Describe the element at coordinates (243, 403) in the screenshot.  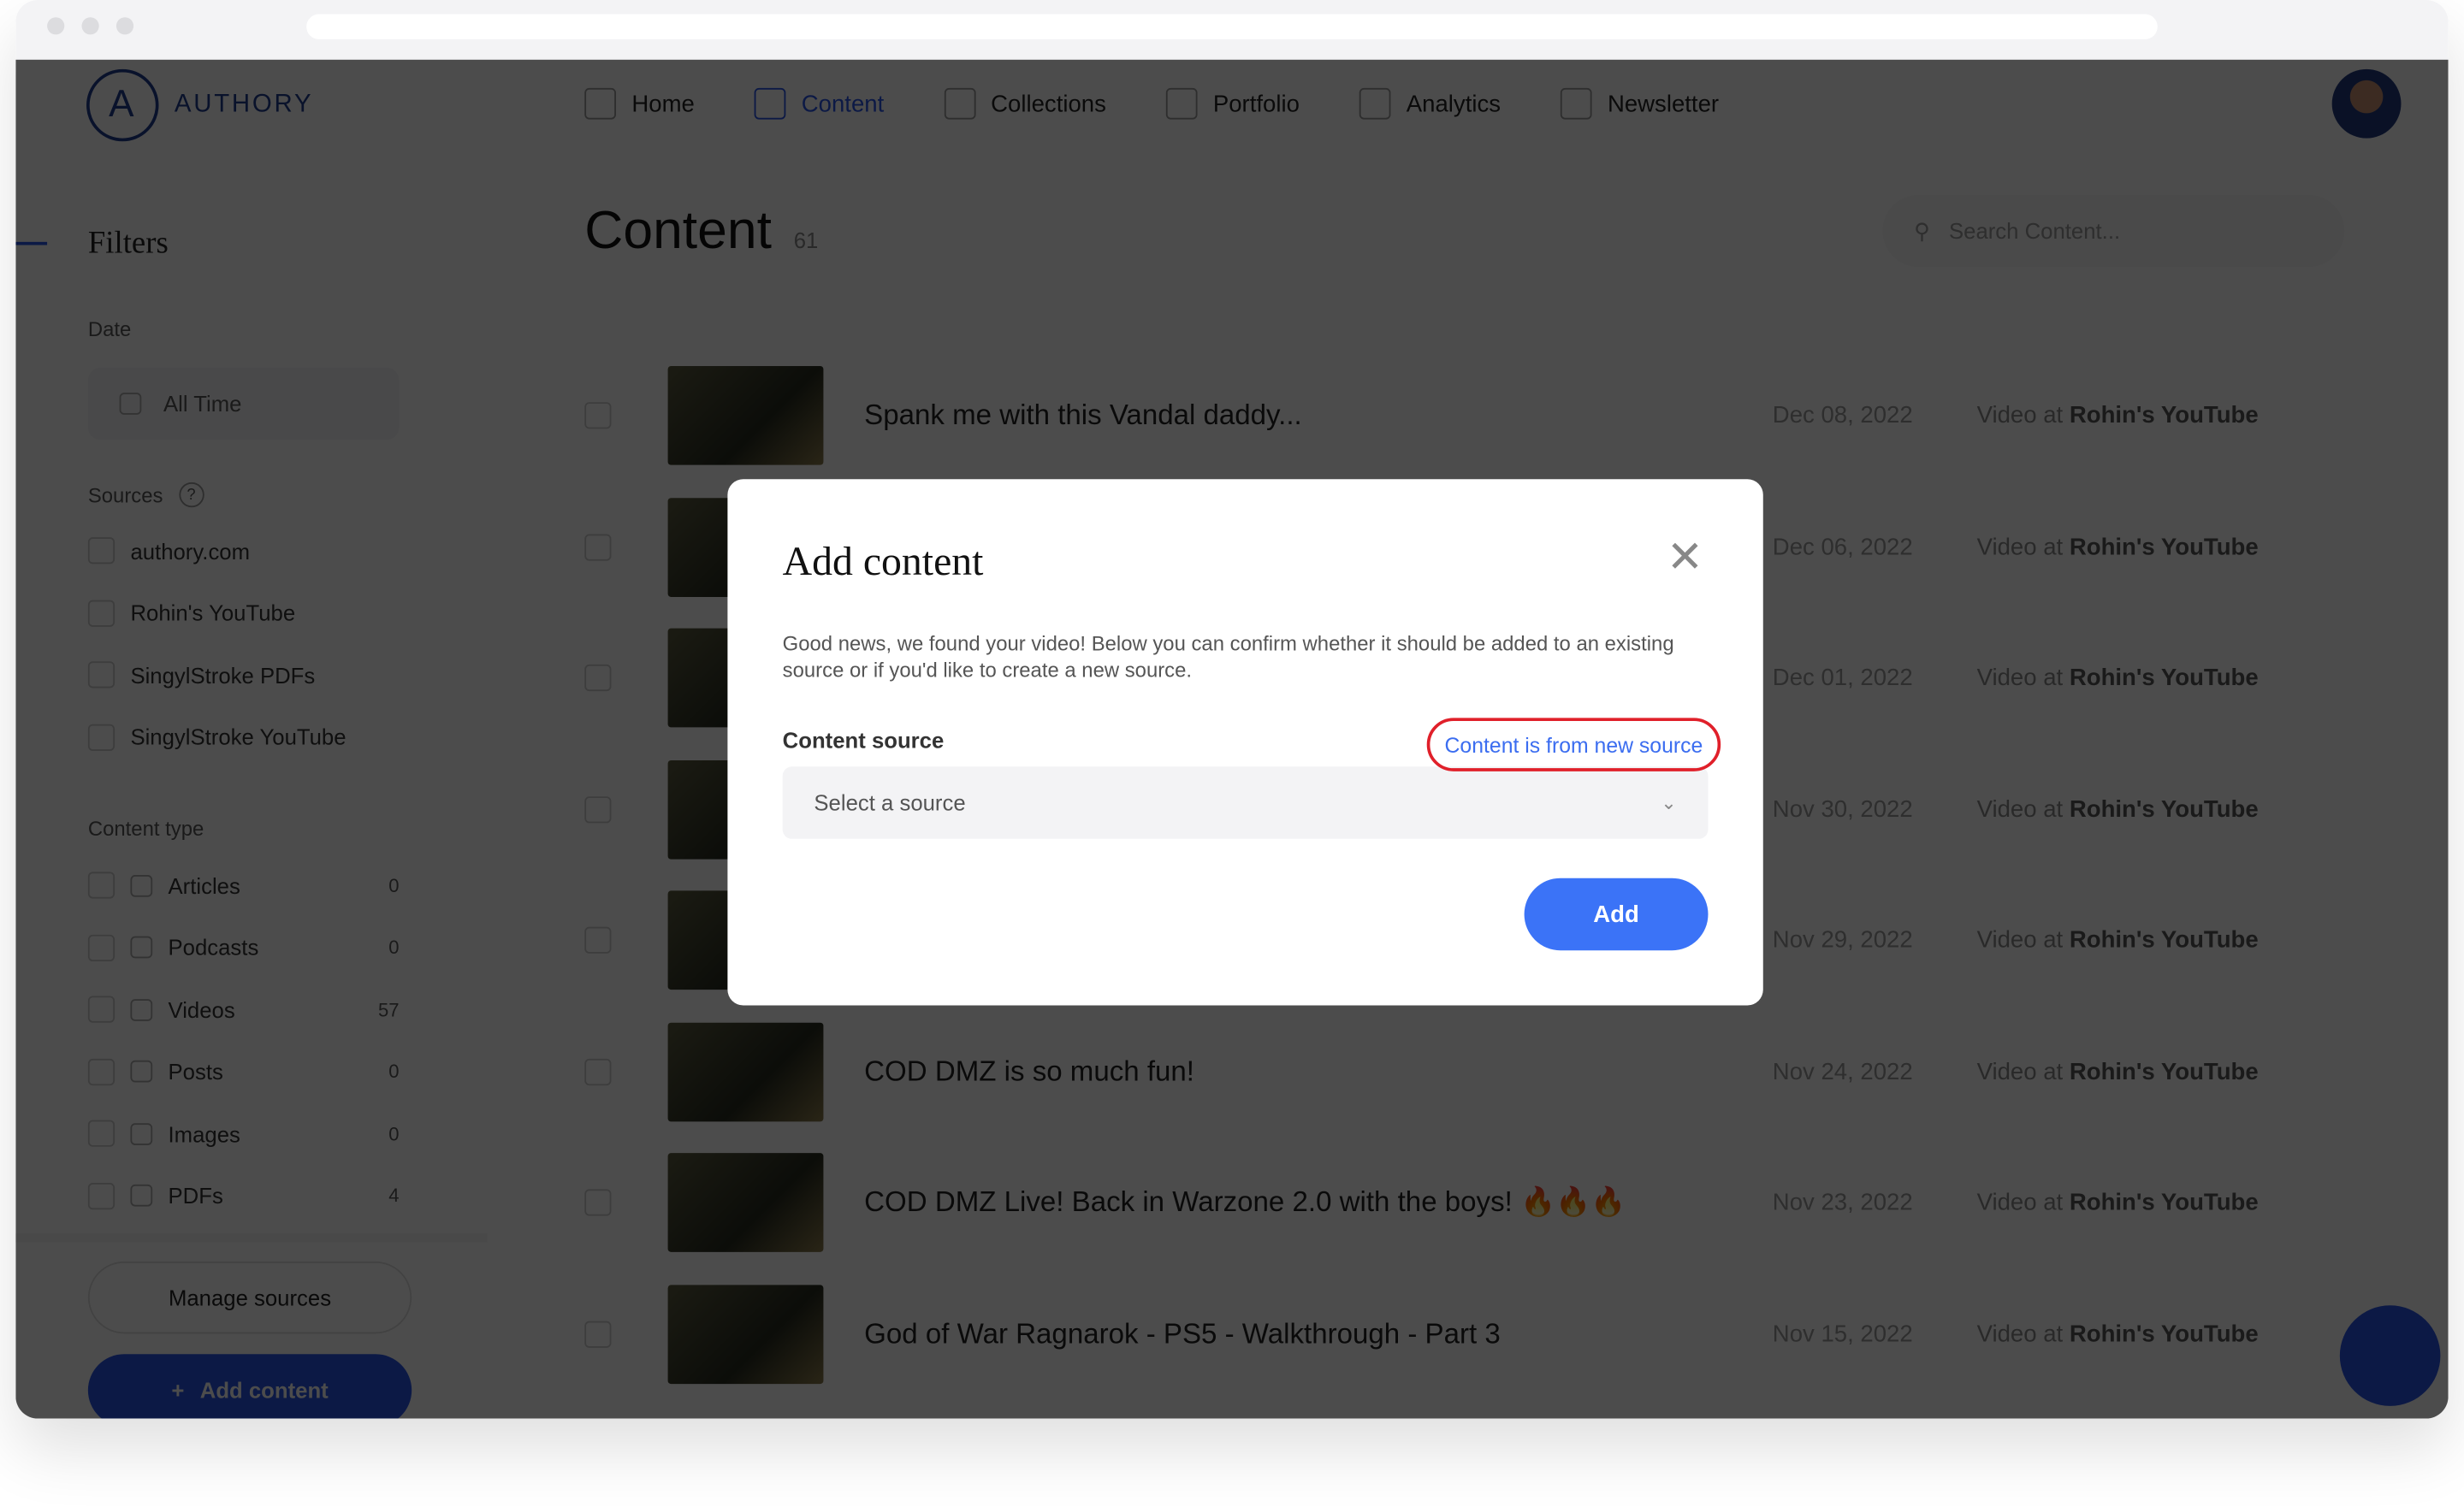
I see `date-filter: All Time` at that location.